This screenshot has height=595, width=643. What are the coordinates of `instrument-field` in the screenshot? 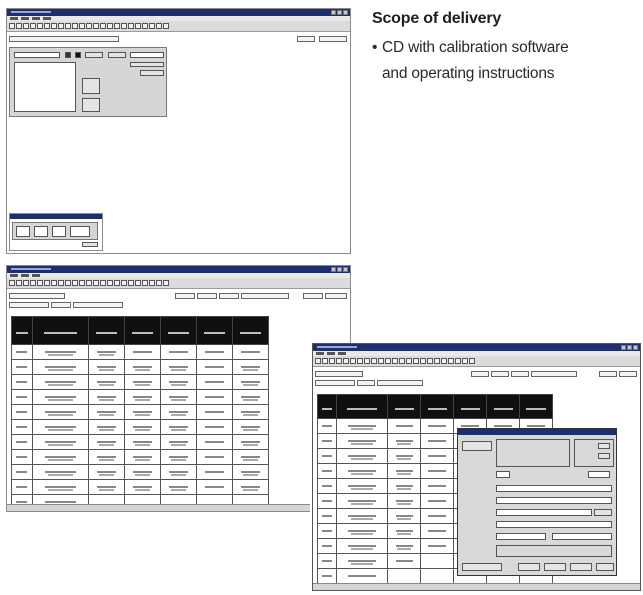 It's located at (37, 55).